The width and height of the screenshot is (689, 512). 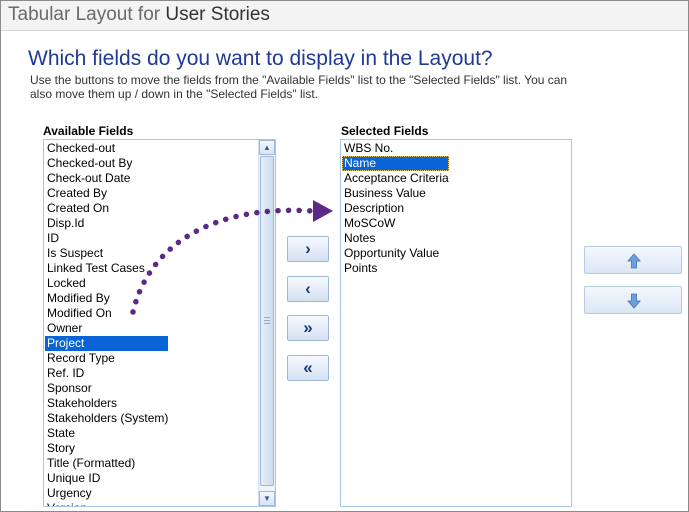 I want to click on annotation-arrow-icon, so click(x=231, y=257).